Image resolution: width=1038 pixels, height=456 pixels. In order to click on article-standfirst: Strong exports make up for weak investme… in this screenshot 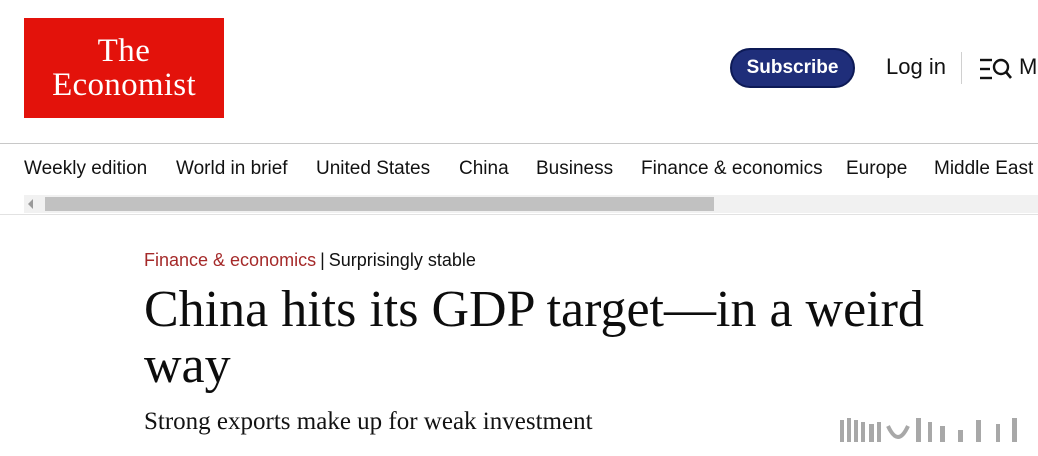, I will do `click(368, 421)`.